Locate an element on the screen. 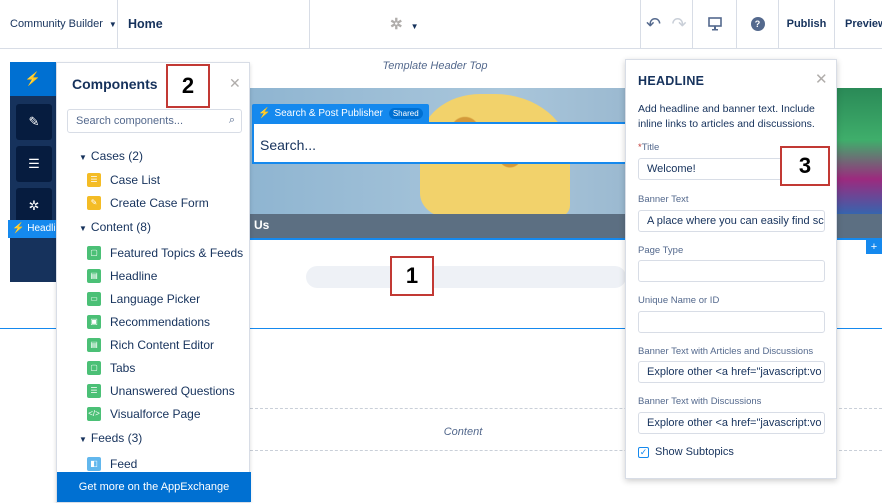 This screenshot has height=503, width=882. featured-topics-icon: ▢ is located at coordinates (94, 253).